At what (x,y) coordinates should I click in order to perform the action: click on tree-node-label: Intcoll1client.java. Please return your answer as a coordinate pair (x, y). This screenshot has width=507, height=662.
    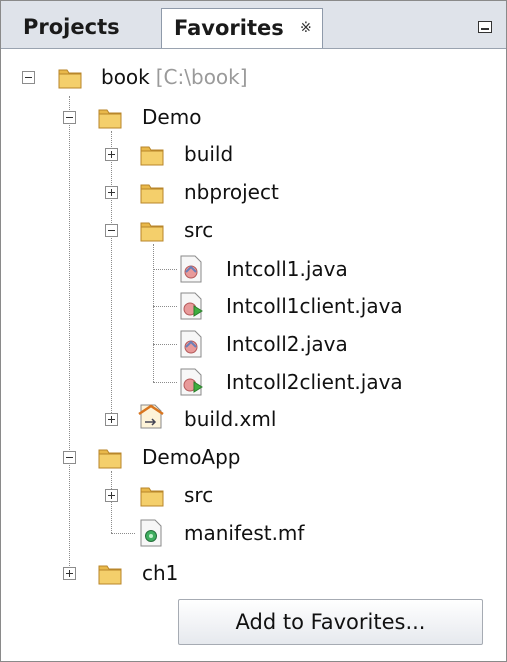
    Looking at the image, I should click on (314, 306).